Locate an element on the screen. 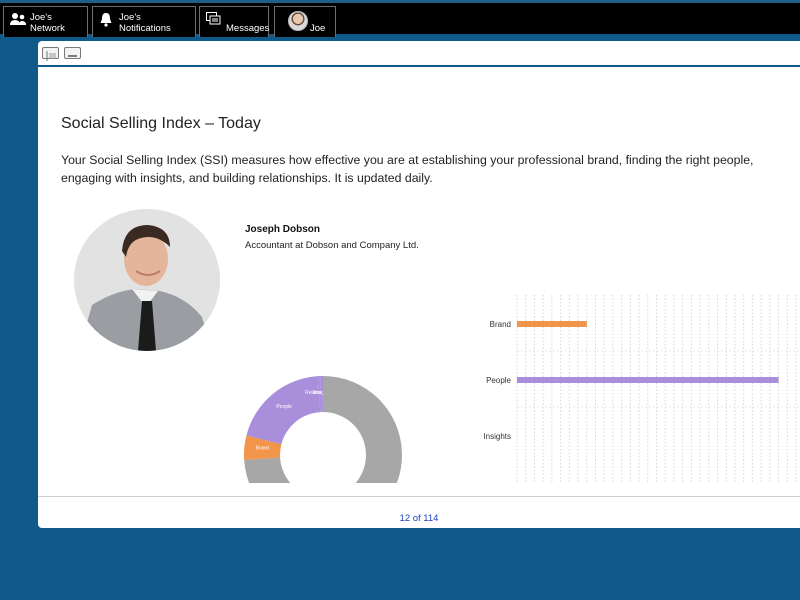  nav-notifications: Joe's Notifications is located at coordinates (144, 21).